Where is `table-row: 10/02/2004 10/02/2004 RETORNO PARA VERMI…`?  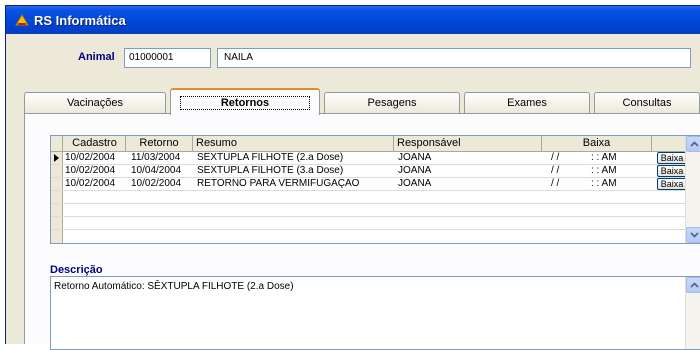
table-row: 10/02/2004 10/02/2004 RETORNO PARA VERMI… is located at coordinates (369, 184).